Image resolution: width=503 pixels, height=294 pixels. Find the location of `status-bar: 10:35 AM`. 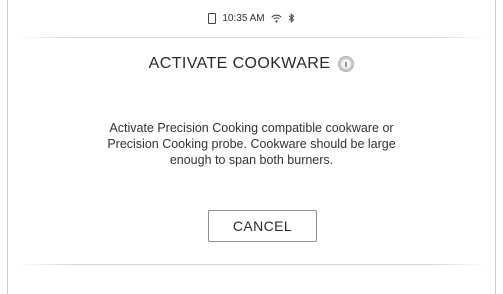

status-bar: 10:35 AM is located at coordinates (251, 18).